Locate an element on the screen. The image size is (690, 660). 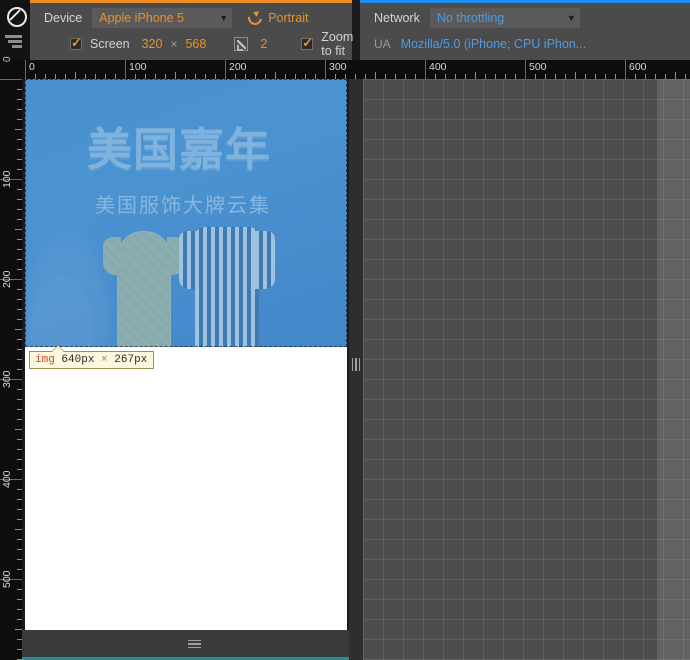
throttling-value: No throttling is located at coordinates (470, 17).